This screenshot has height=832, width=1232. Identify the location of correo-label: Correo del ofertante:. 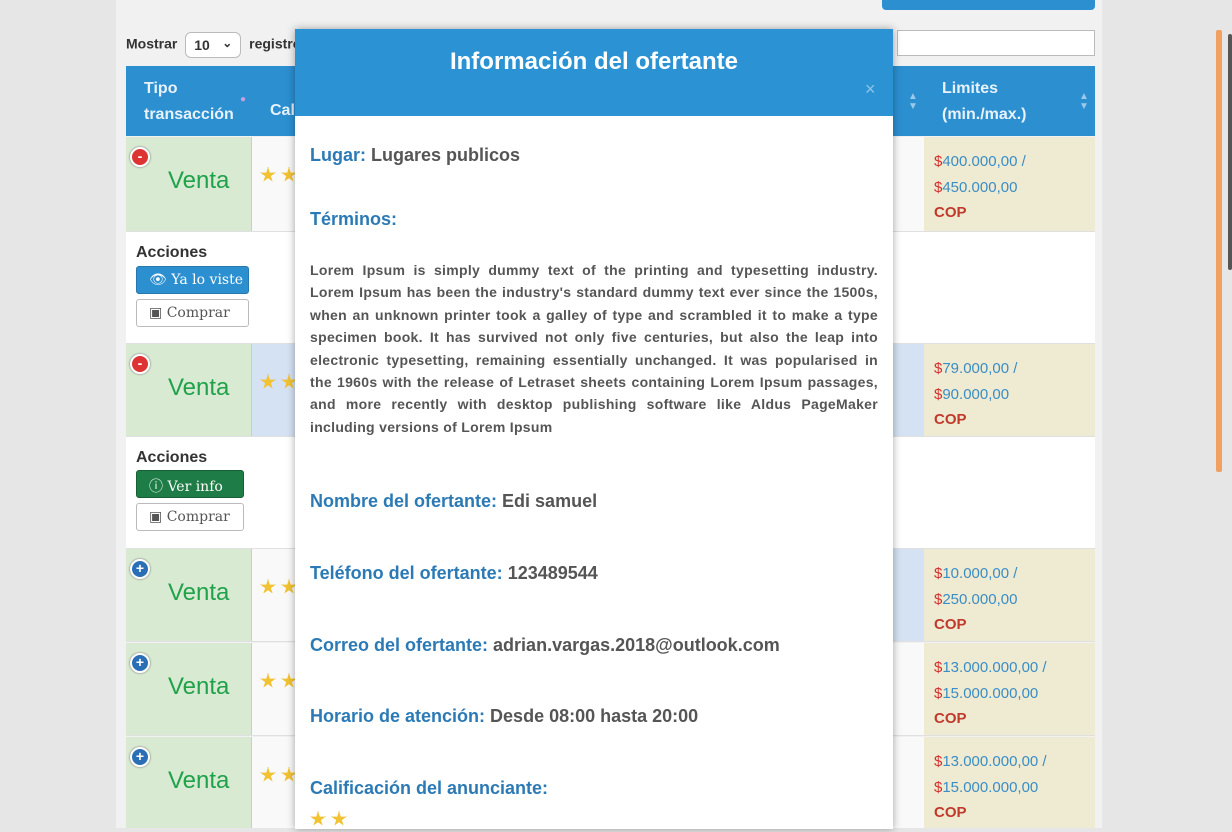
(399, 645).